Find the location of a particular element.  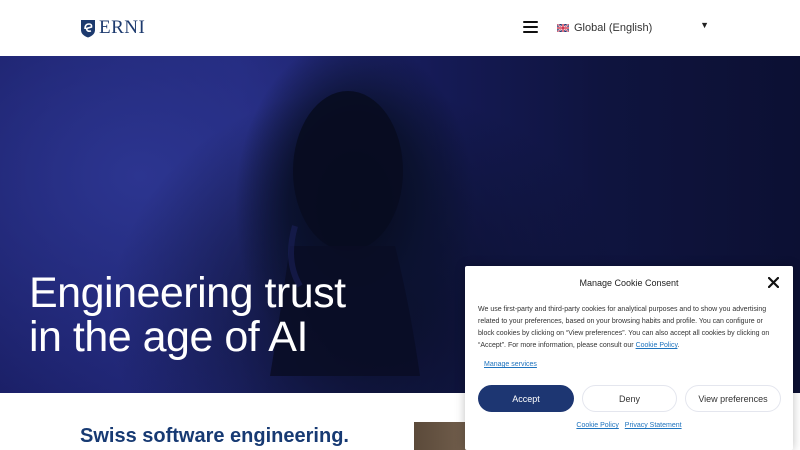

site-header: ERNI Global (English) ▼ is located at coordinates (400, 28).